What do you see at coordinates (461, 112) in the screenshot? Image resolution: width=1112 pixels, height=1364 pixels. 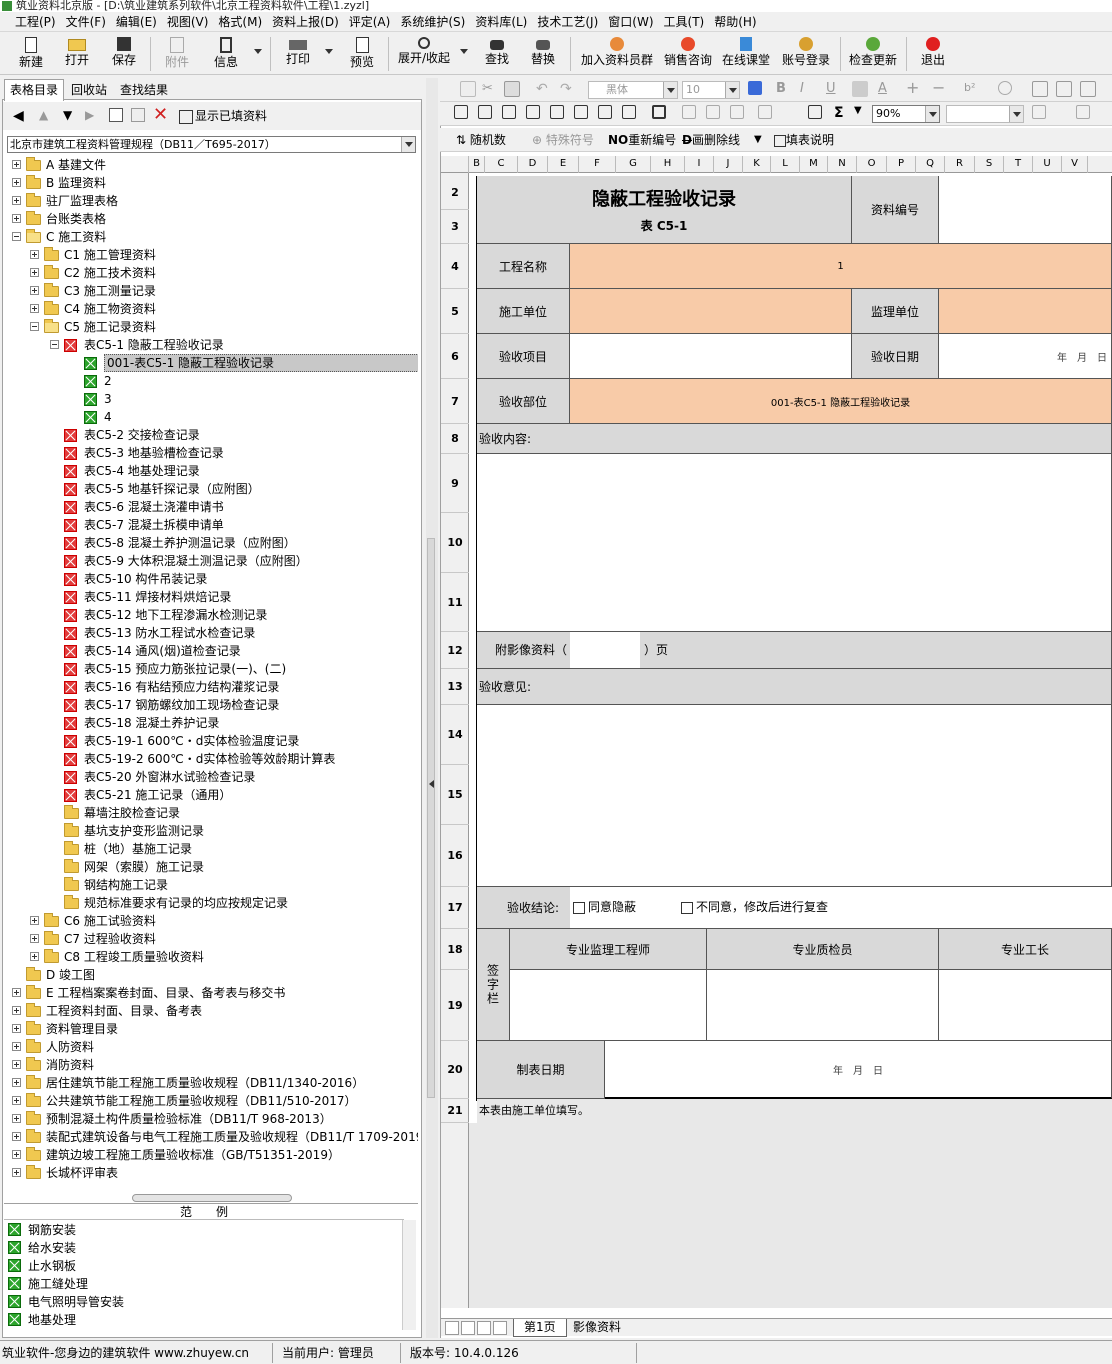 I see `merge-cells-icon` at bounding box center [461, 112].